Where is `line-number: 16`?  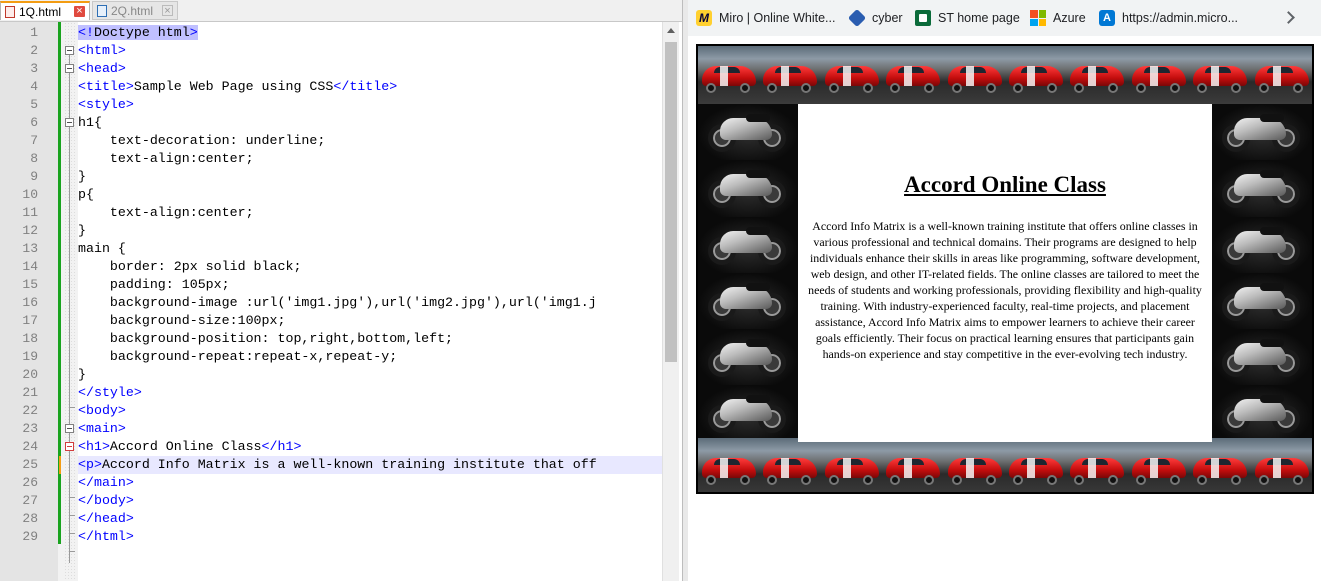
line-number: 16 is located at coordinates (30, 302).